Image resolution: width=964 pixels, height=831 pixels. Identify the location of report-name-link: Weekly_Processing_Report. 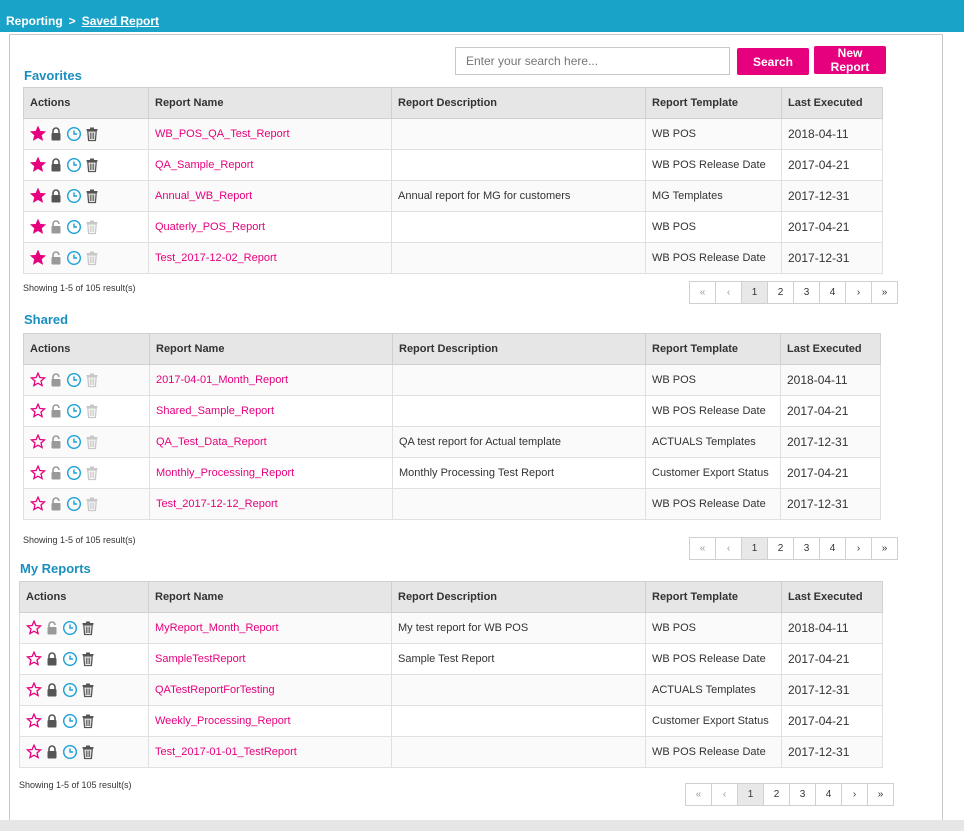
(270, 721).